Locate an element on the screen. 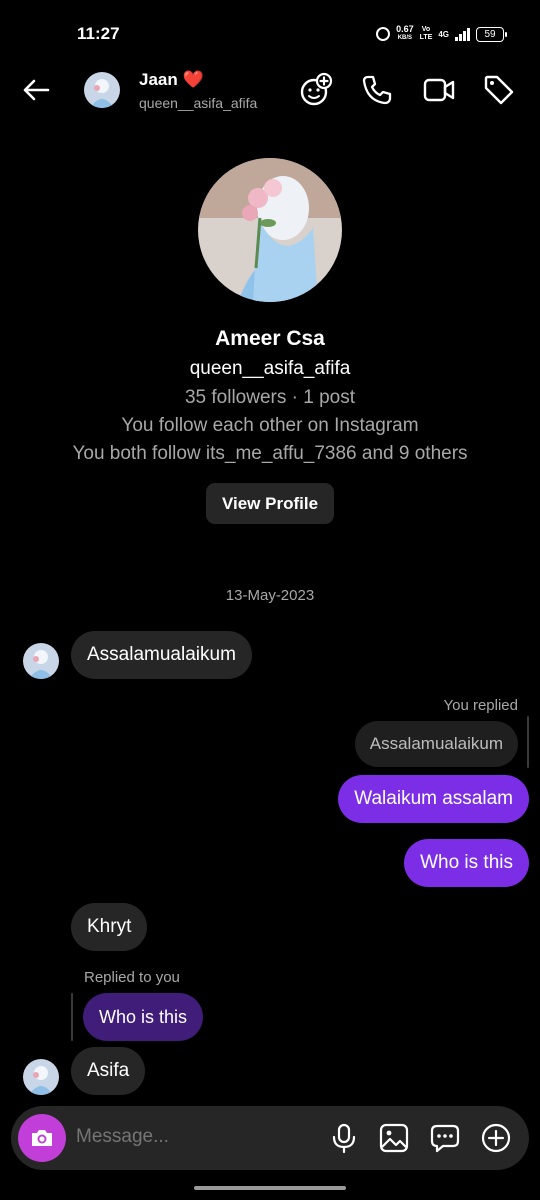 The width and height of the screenshot is (540, 1200). alarm-icon is located at coordinates (383, 34).